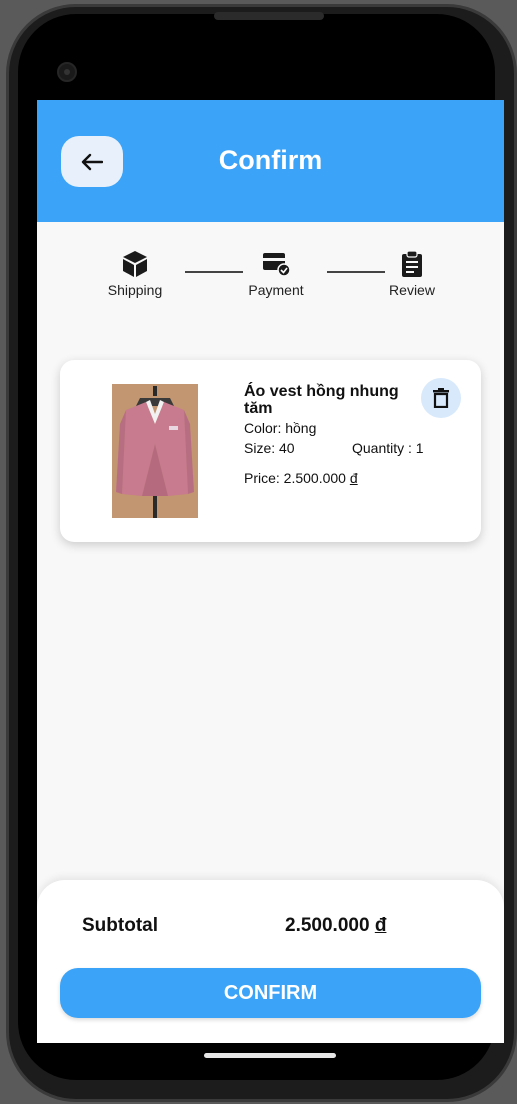 This screenshot has width=517, height=1104. I want to click on product-name: Áo vest hồng nhung tăm, so click(321, 400).